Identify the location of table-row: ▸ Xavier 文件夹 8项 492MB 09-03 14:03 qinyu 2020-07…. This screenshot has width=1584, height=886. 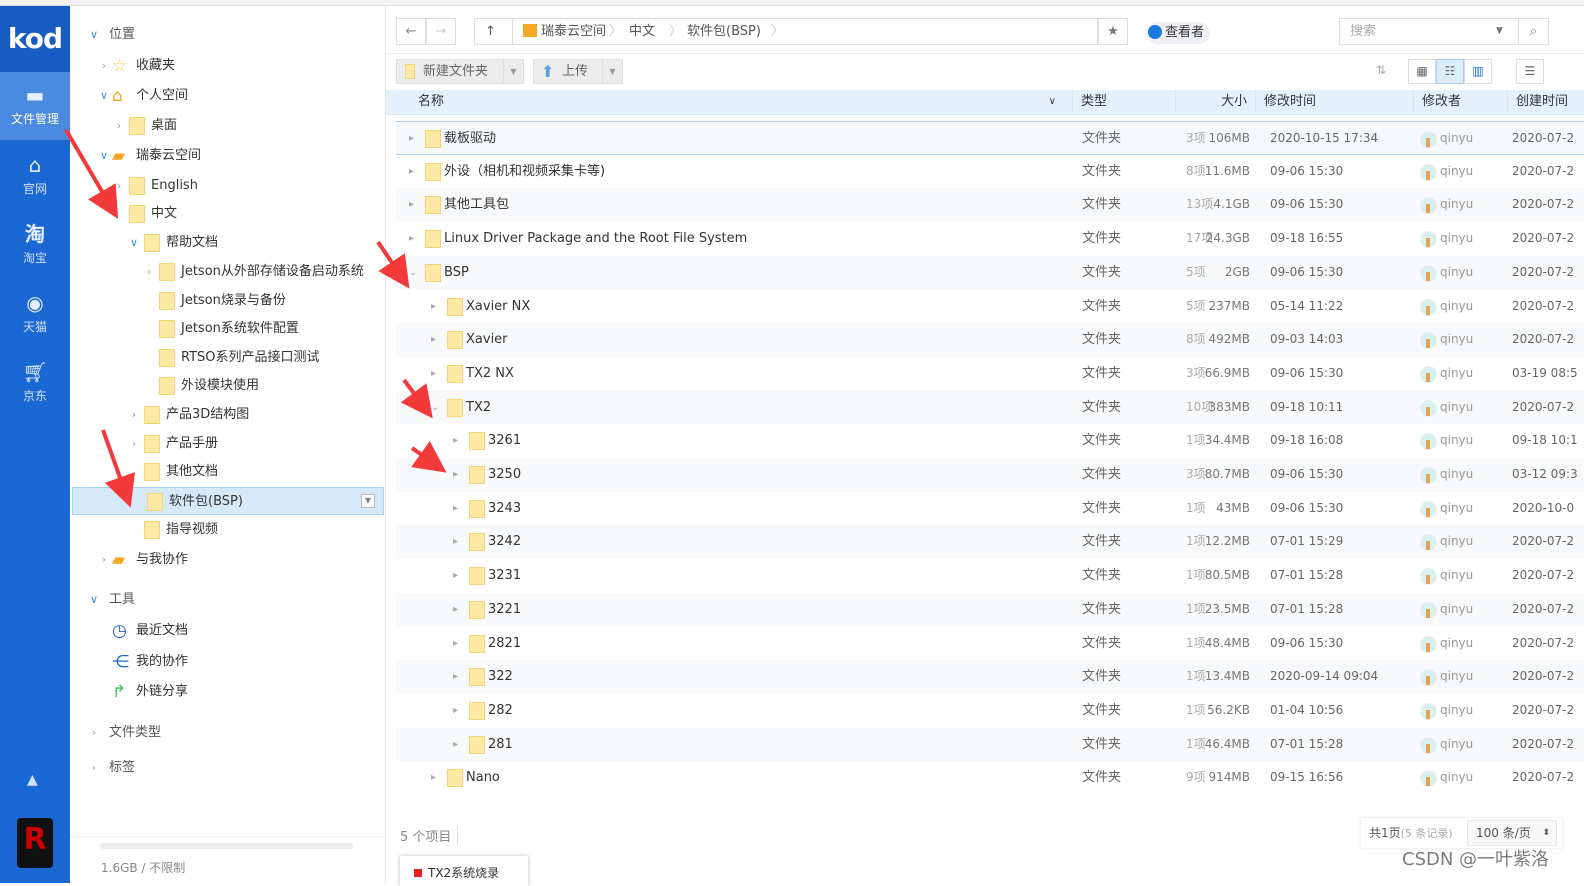
(990, 340).